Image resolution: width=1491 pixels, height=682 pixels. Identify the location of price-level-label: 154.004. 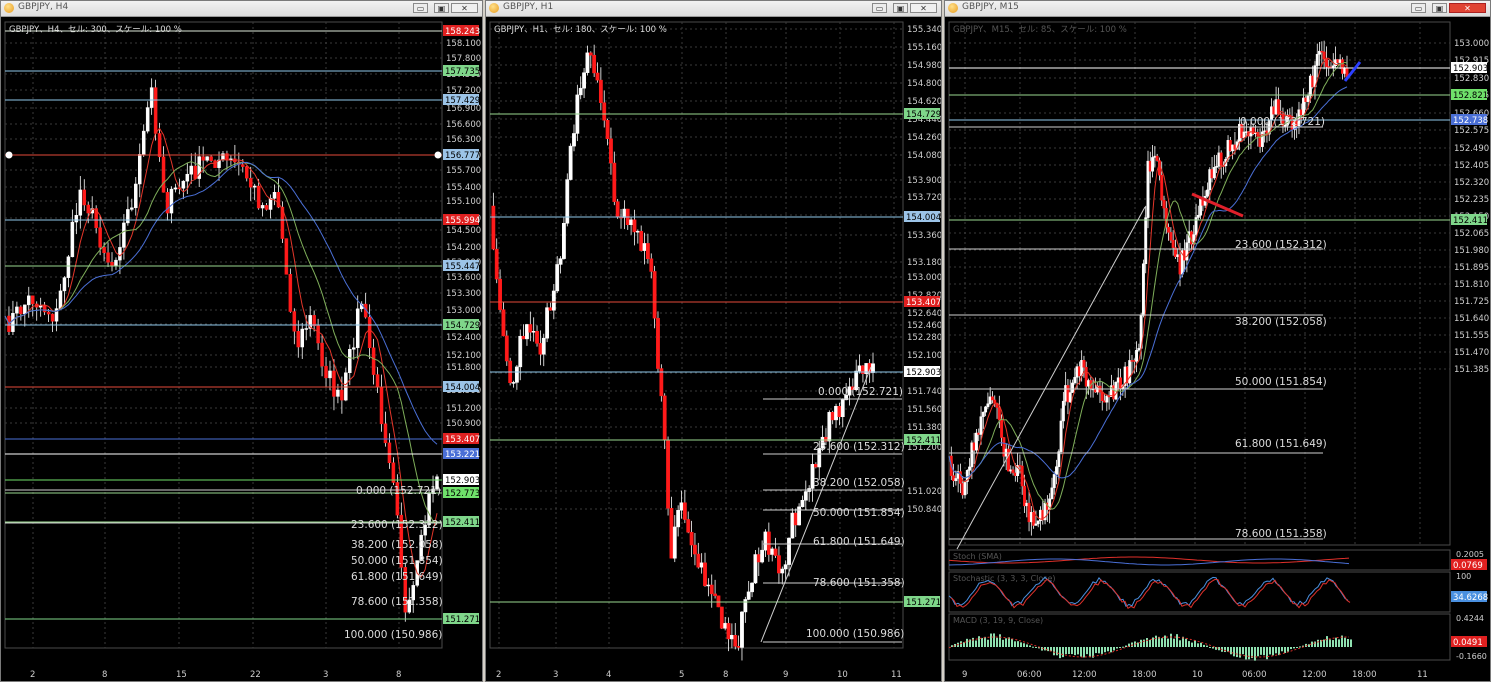
(923, 218).